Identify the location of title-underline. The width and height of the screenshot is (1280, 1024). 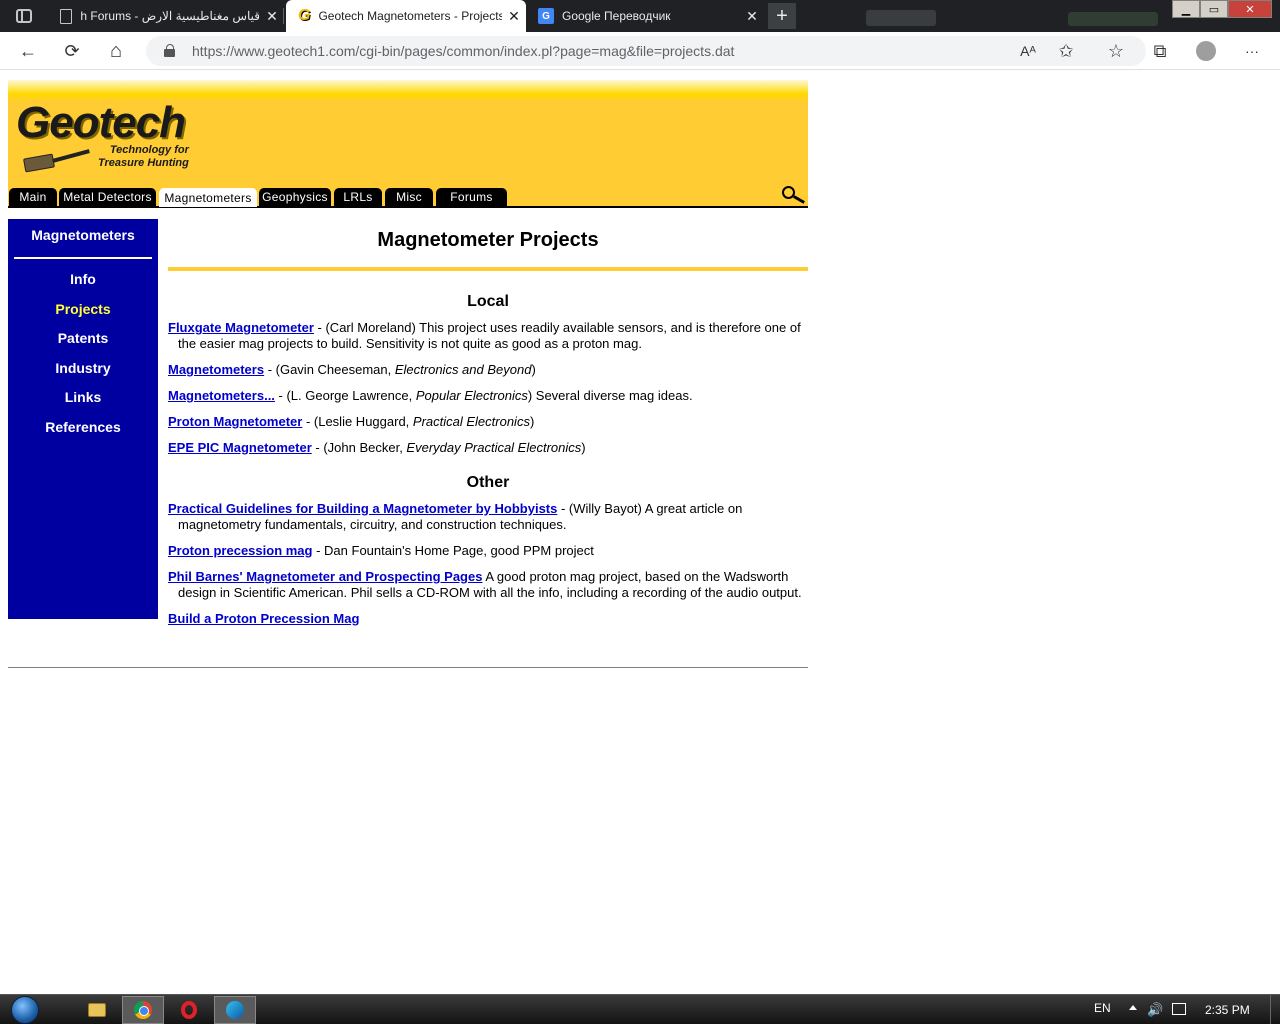
(488, 269).